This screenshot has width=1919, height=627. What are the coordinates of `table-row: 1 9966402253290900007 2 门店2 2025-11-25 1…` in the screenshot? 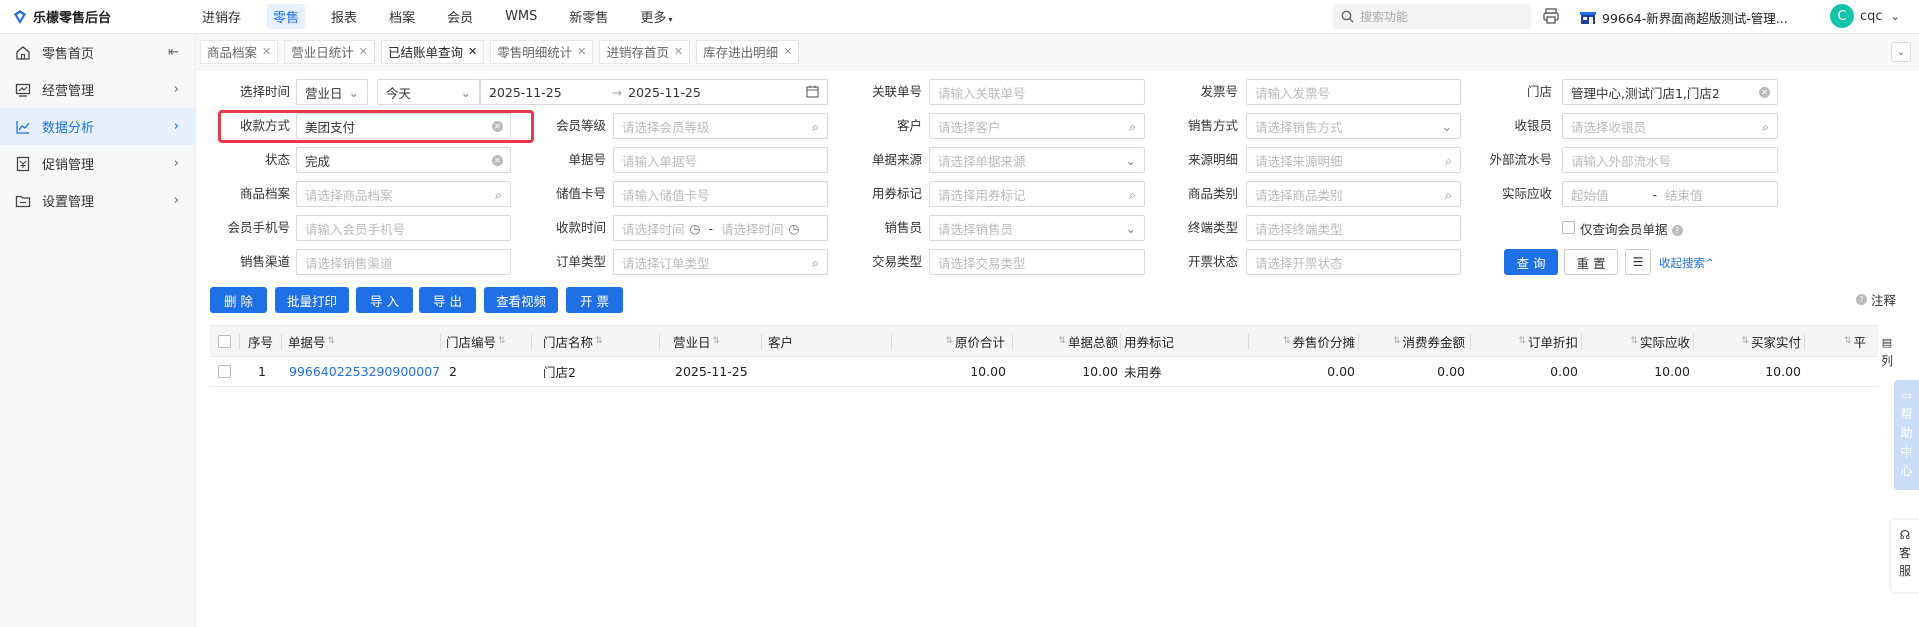 It's located at (1044, 372).